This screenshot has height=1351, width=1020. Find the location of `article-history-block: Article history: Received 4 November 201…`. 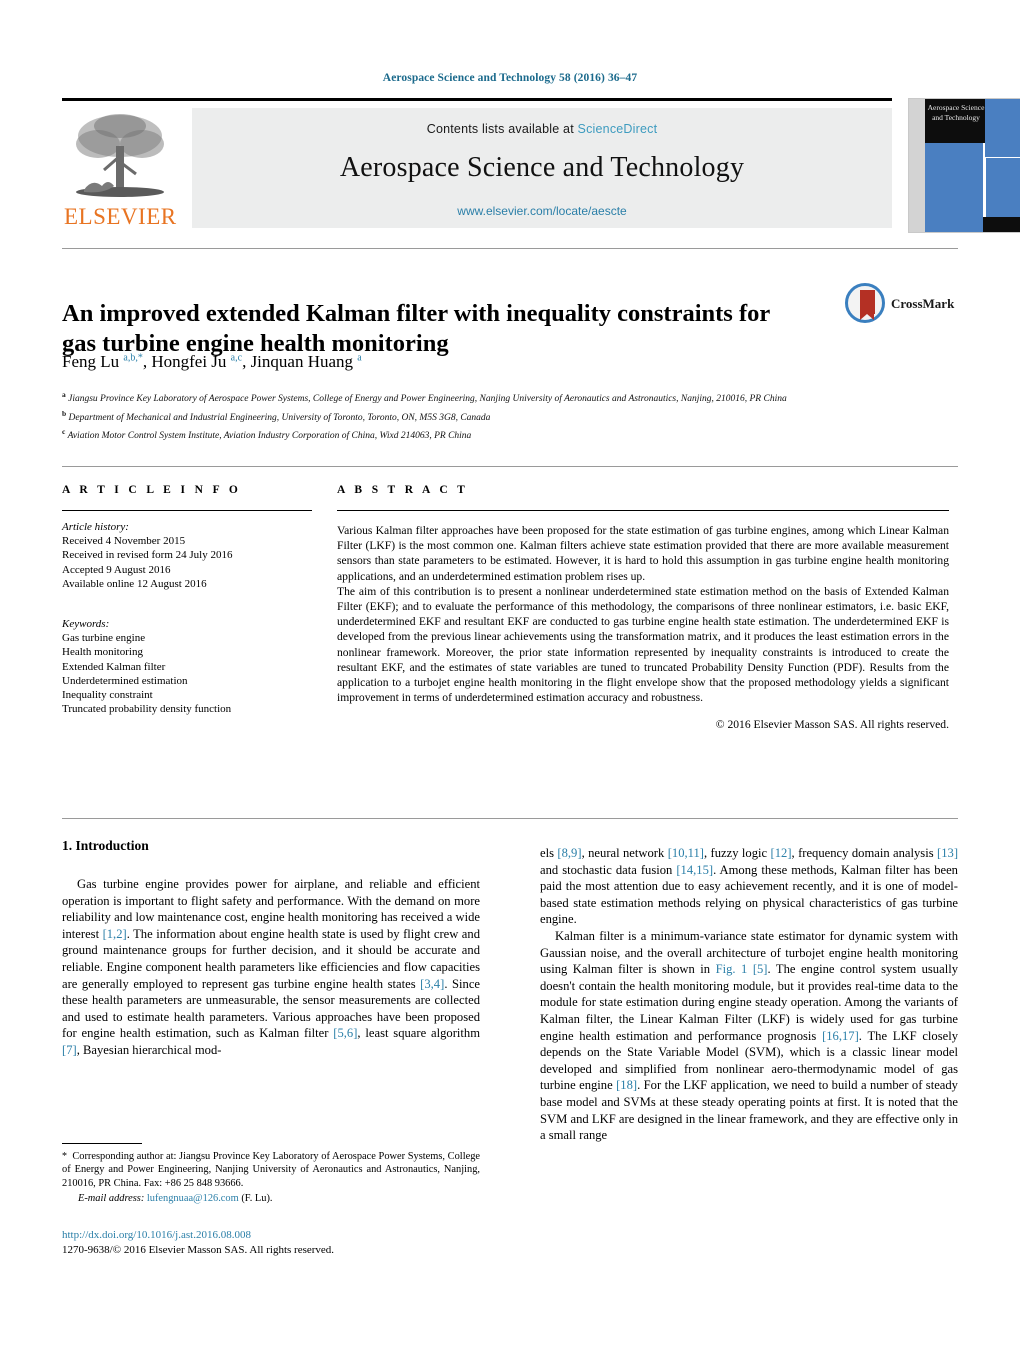

article-history-block: Article history: Received 4 November 201… is located at coordinates (187, 555).